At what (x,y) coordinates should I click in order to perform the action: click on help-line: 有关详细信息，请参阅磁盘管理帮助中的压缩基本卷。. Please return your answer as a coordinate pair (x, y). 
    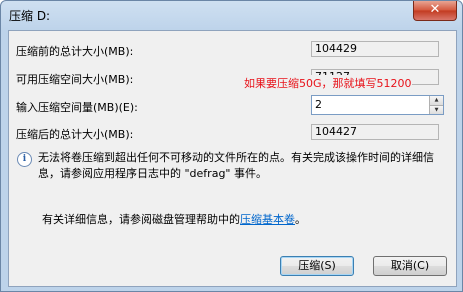
    Looking at the image, I should click on (174, 219).